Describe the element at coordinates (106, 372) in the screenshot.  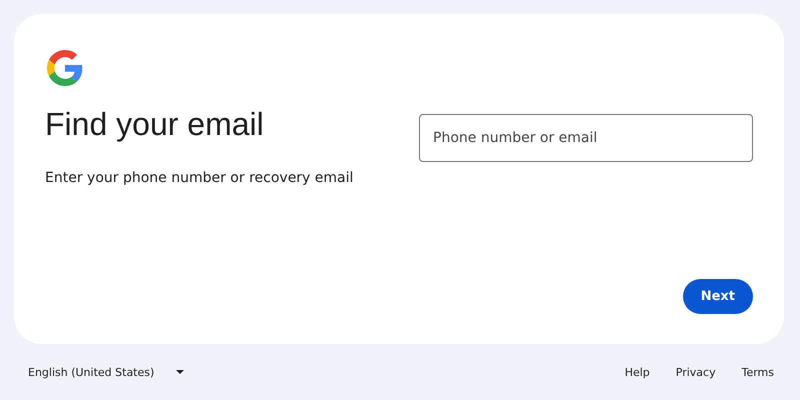
I see `language-selector: English (United States)` at that location.